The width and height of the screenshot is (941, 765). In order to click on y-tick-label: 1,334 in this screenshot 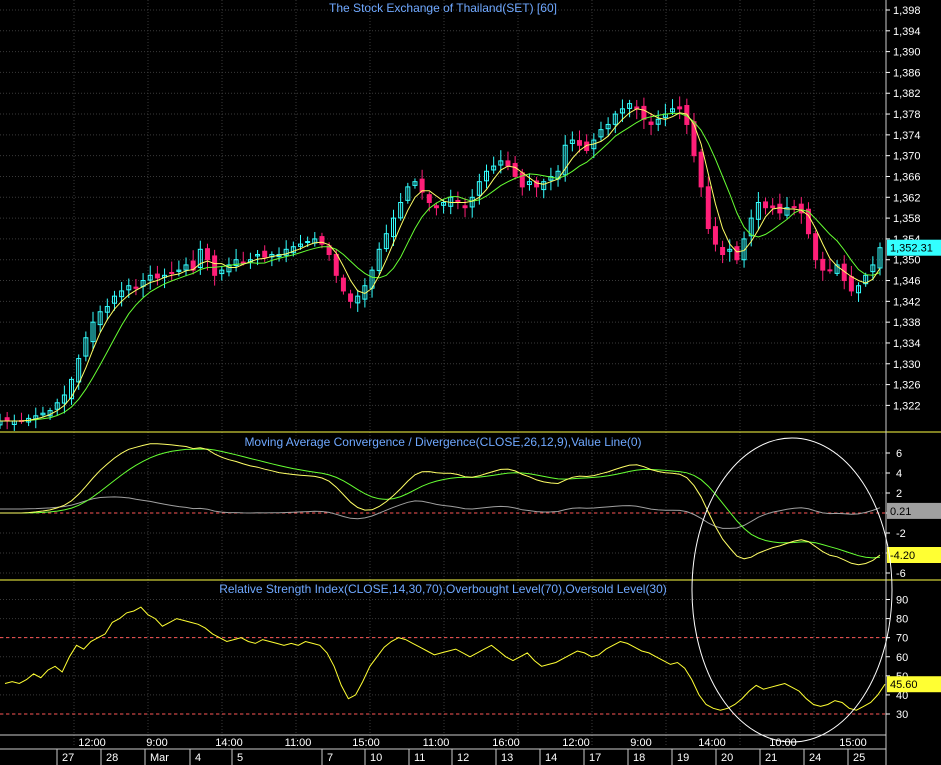, I will do `click(907, 344)`.